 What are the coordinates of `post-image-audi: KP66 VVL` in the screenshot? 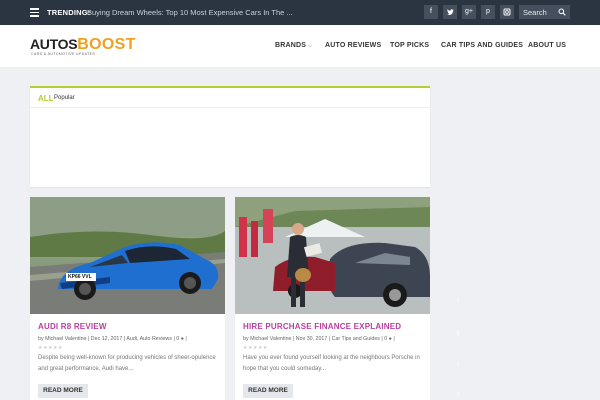 It's located at (127, 255).